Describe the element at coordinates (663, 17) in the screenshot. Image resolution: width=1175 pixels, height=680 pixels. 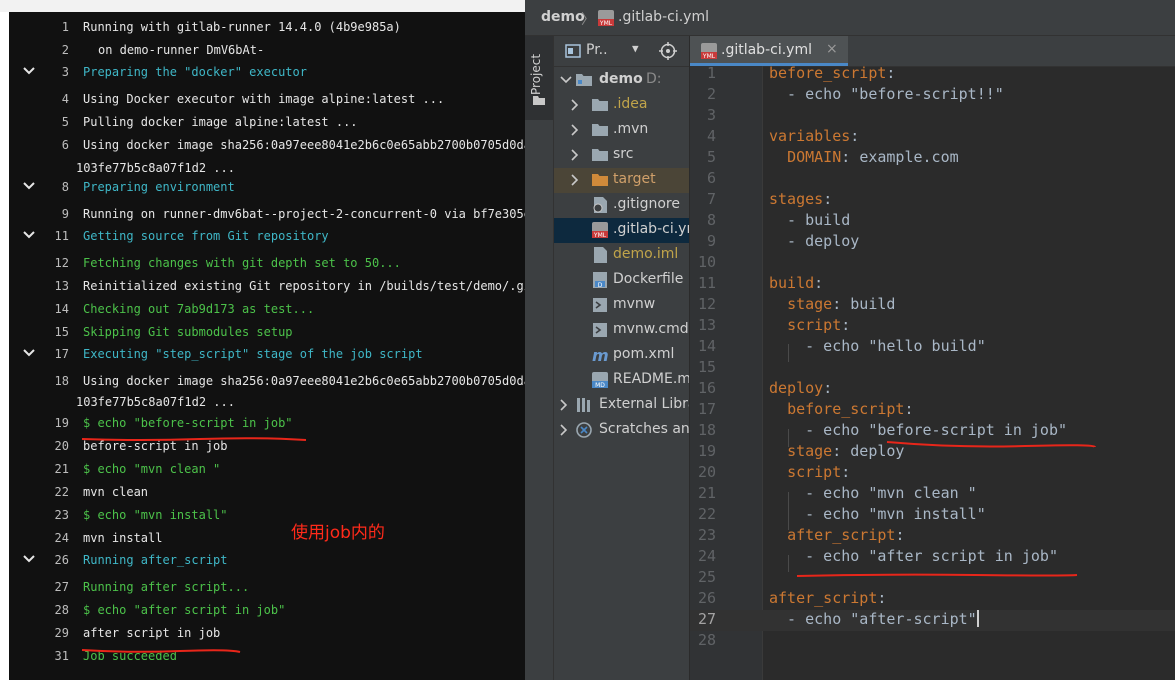
I see `breadcrumb-file: .gitlab-ci.yml` at that location.